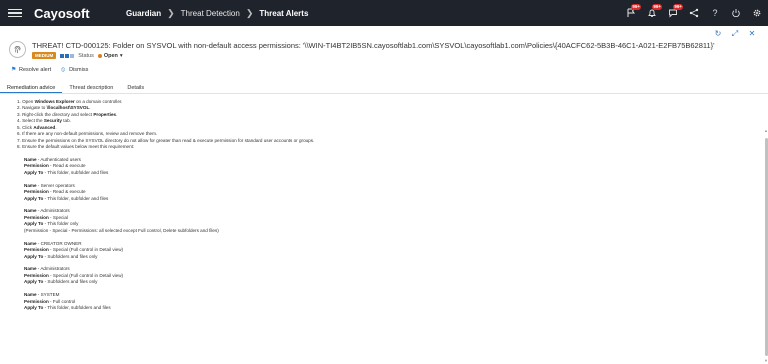 This screenshot has width=768, height=364. What do you see at coordinates (15, 13) in the screenshot?
I see `menu-icon` at bounding box center [15, 13].